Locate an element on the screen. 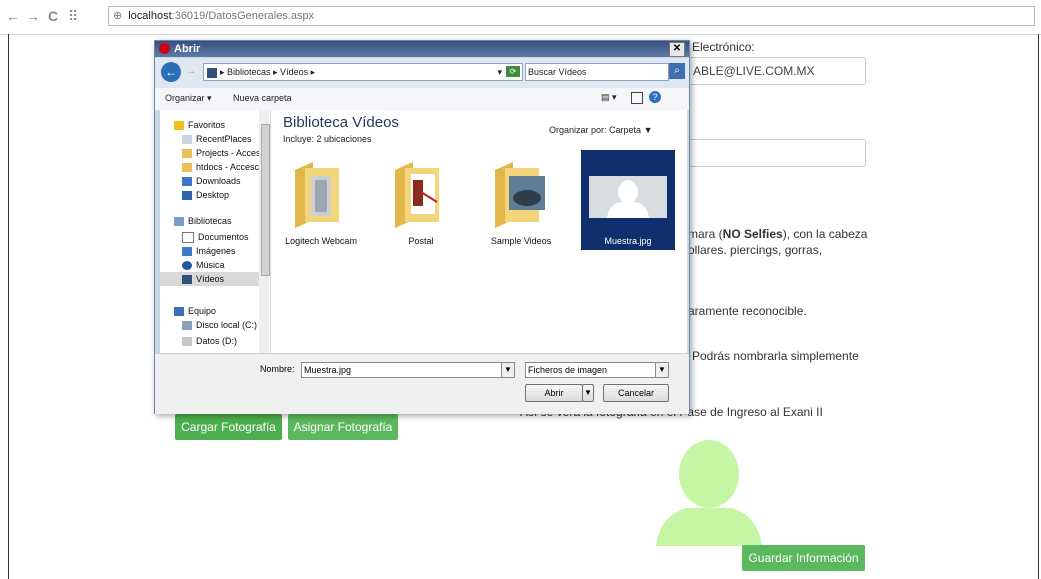 Image resolution: width=1041 pixels, height=579 pixels. star-icon is located at coordinates (179, 126).